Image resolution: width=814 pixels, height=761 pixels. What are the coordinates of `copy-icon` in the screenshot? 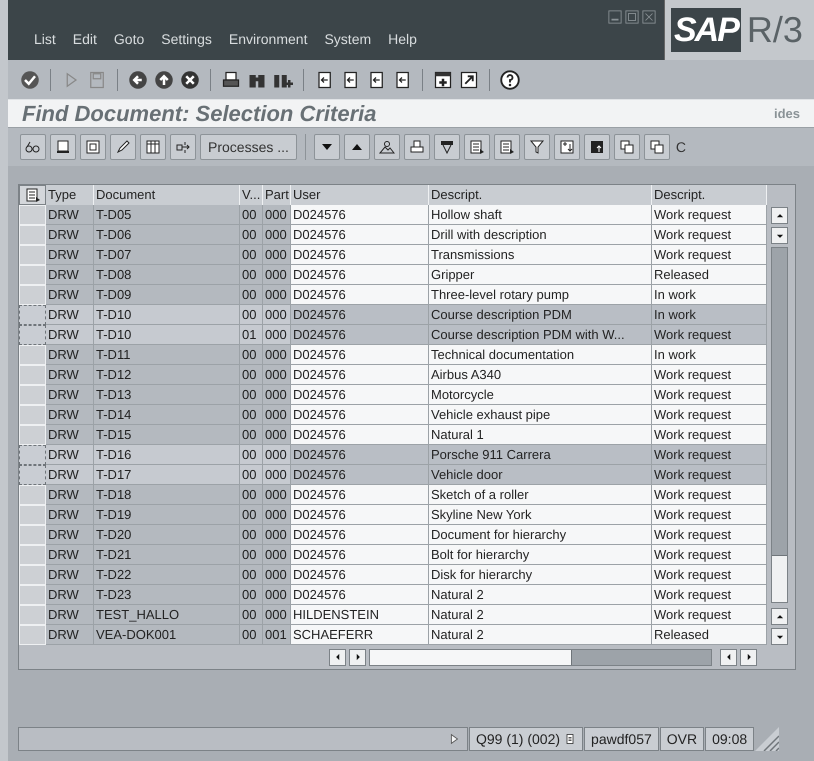 It's located at (626, 147).